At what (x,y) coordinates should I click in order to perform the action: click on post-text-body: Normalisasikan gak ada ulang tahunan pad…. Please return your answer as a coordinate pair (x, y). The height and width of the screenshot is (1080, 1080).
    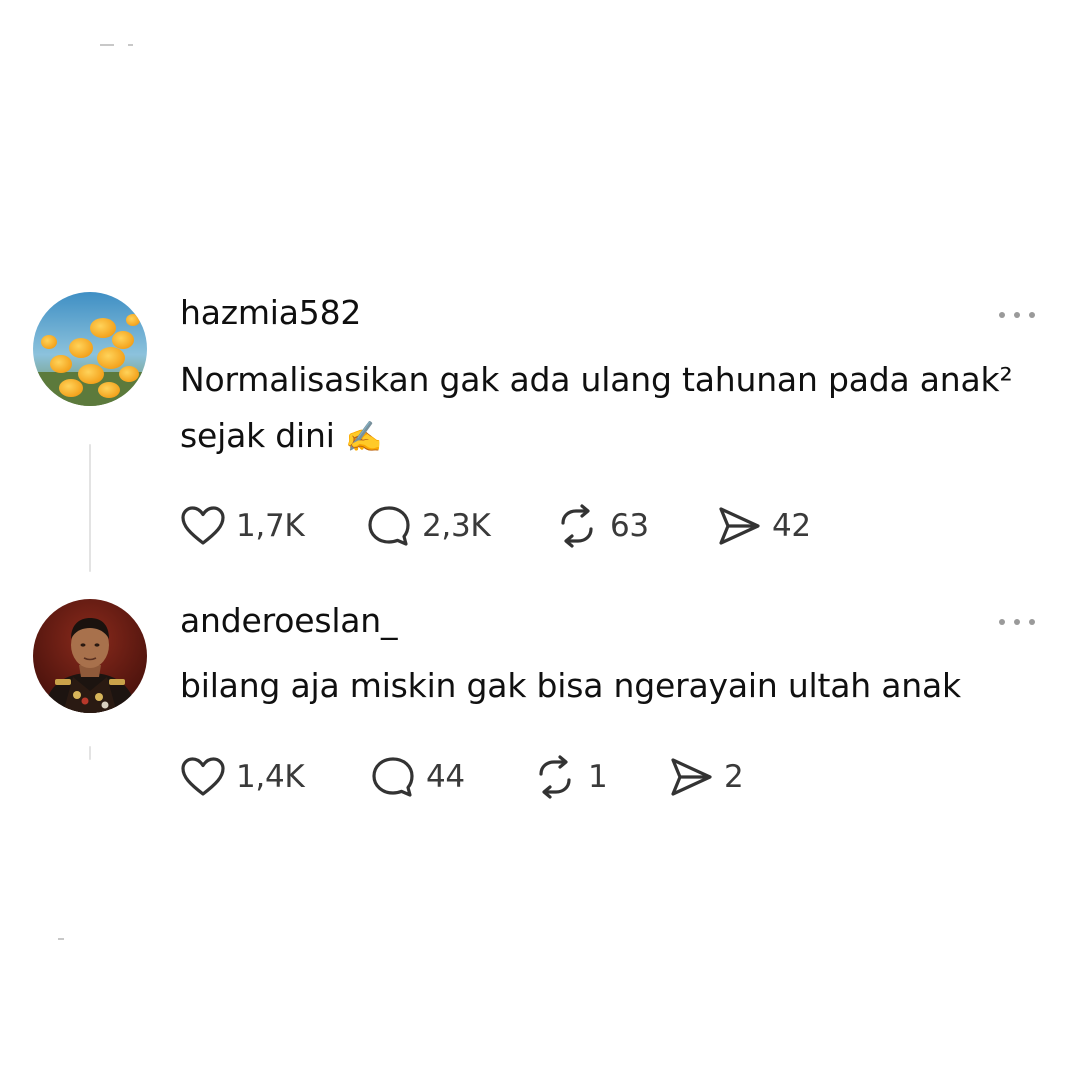
    Looking at the image, I should click on (596, 407).